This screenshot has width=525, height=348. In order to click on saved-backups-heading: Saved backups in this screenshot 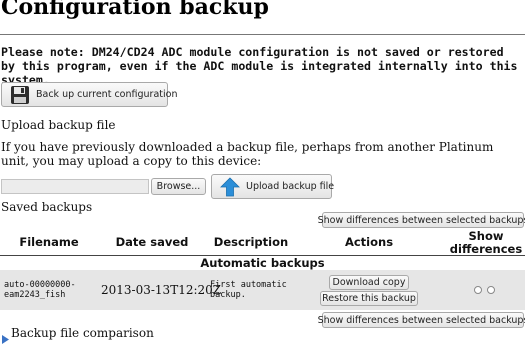, I will do `click(47, 207)`.